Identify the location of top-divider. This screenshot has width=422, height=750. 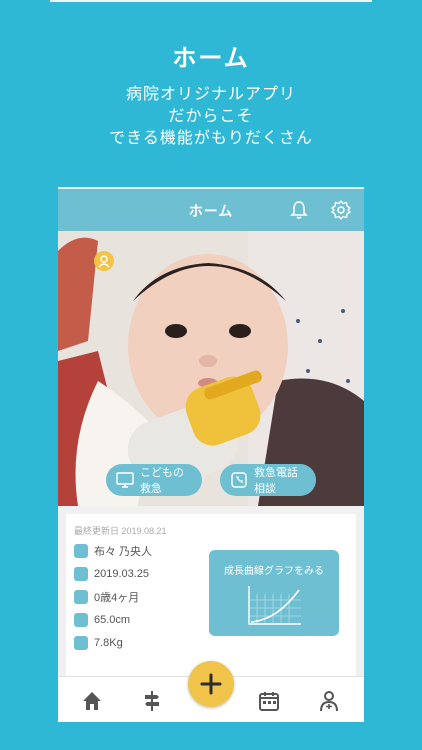
(211, 1).